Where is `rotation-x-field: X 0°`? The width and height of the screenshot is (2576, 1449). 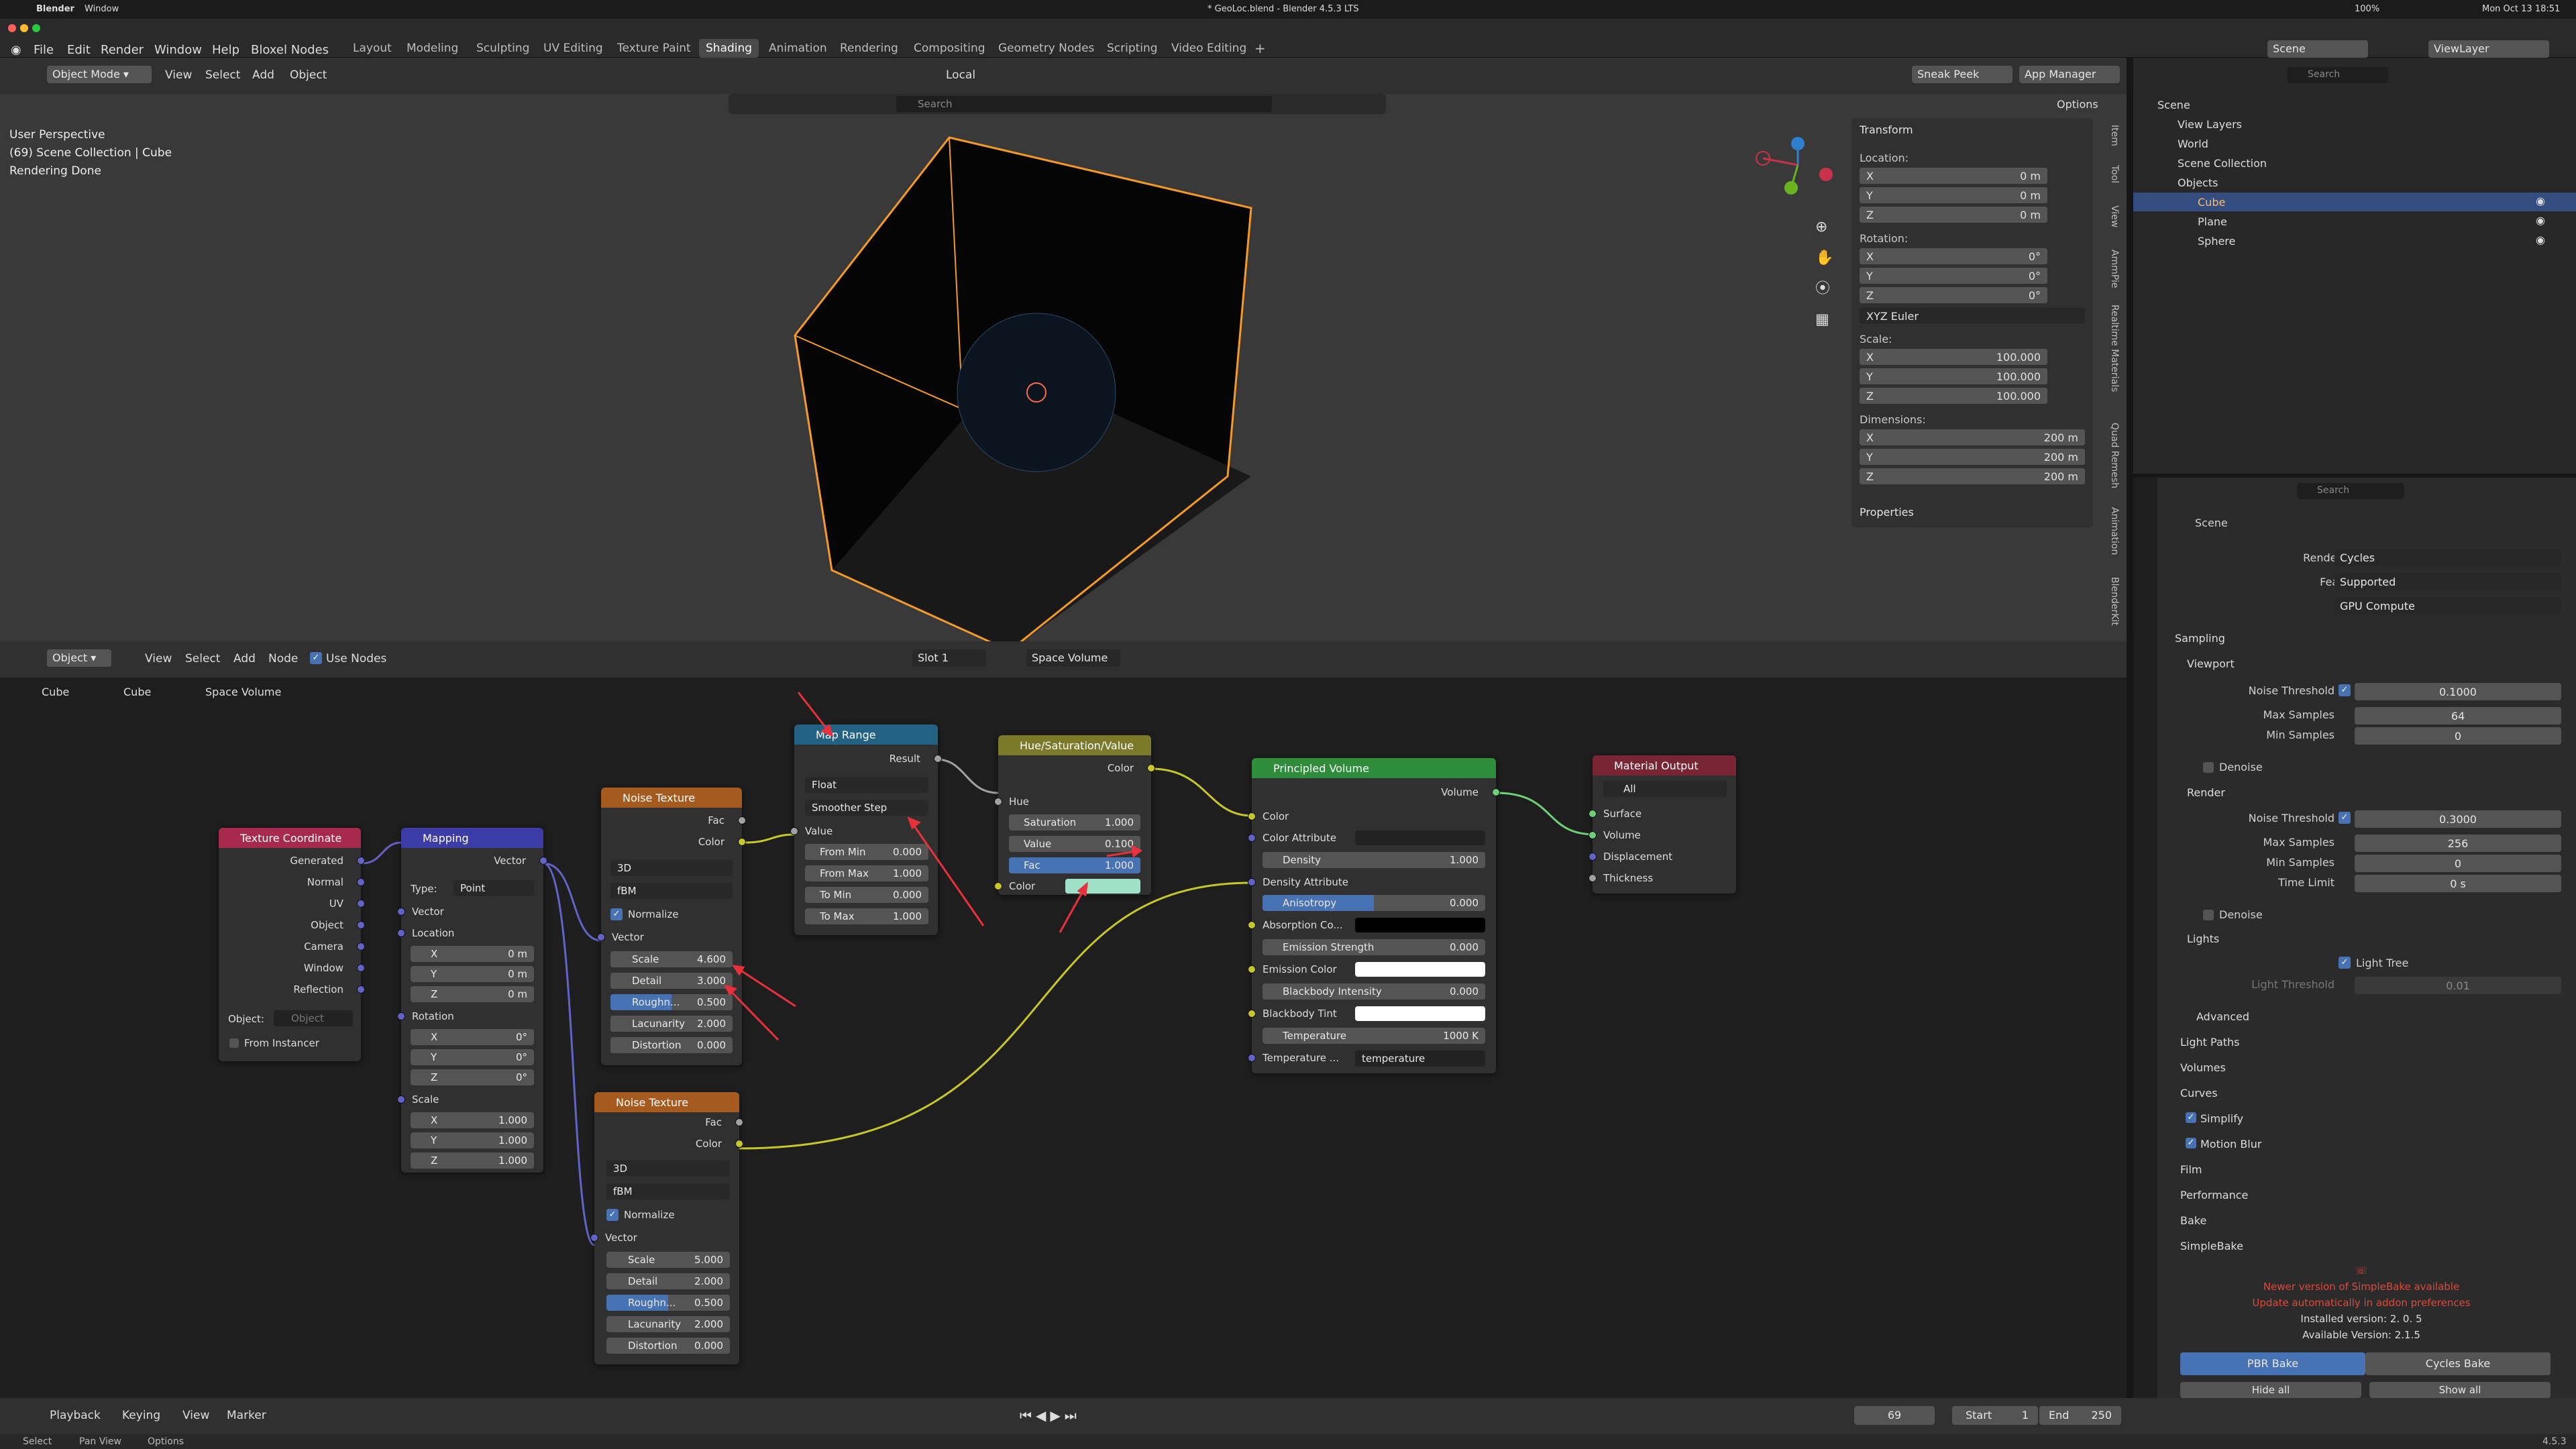 rotation-x-field: X 0° is located at coordinates (1953, 256).